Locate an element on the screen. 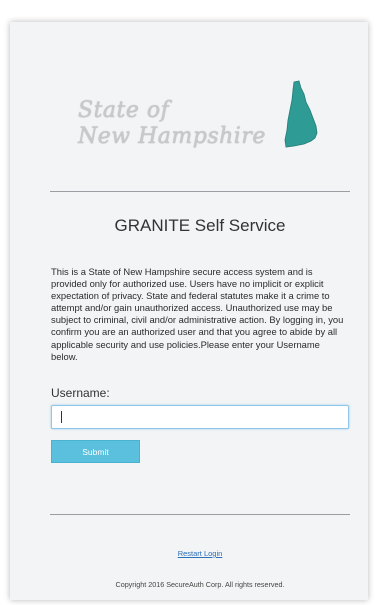  restart-login-link: Restart Login is located at coordinates (200, 553).